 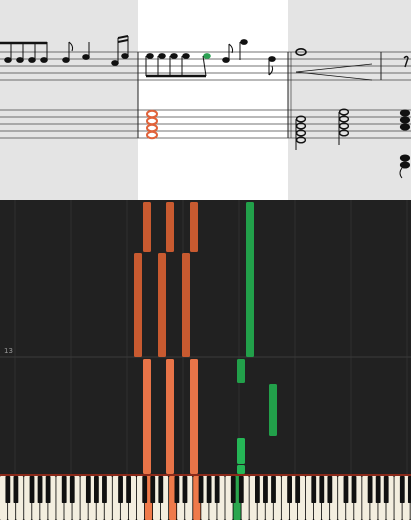 I want to click on next-measure-notes, so click(x=353, y=113).